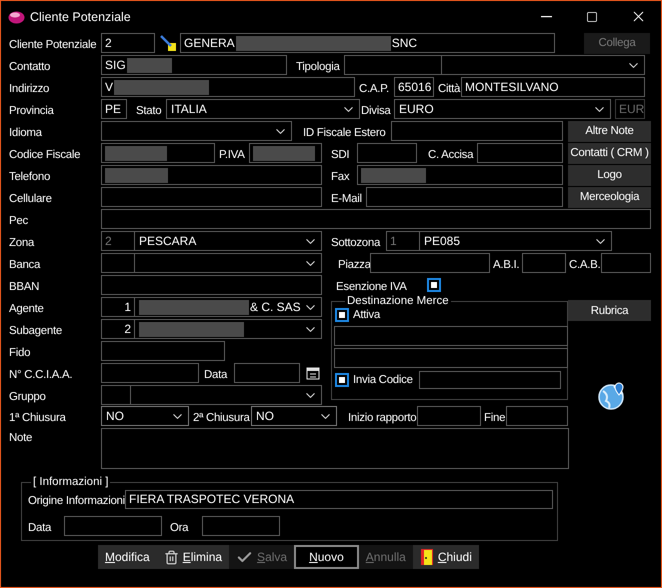 The width and height of the screenshot is (662, 588). What do you see at coordinates (28, 396) in the screenshot?
I see `field-label: Gruppo` at bounding box center [28, 396].